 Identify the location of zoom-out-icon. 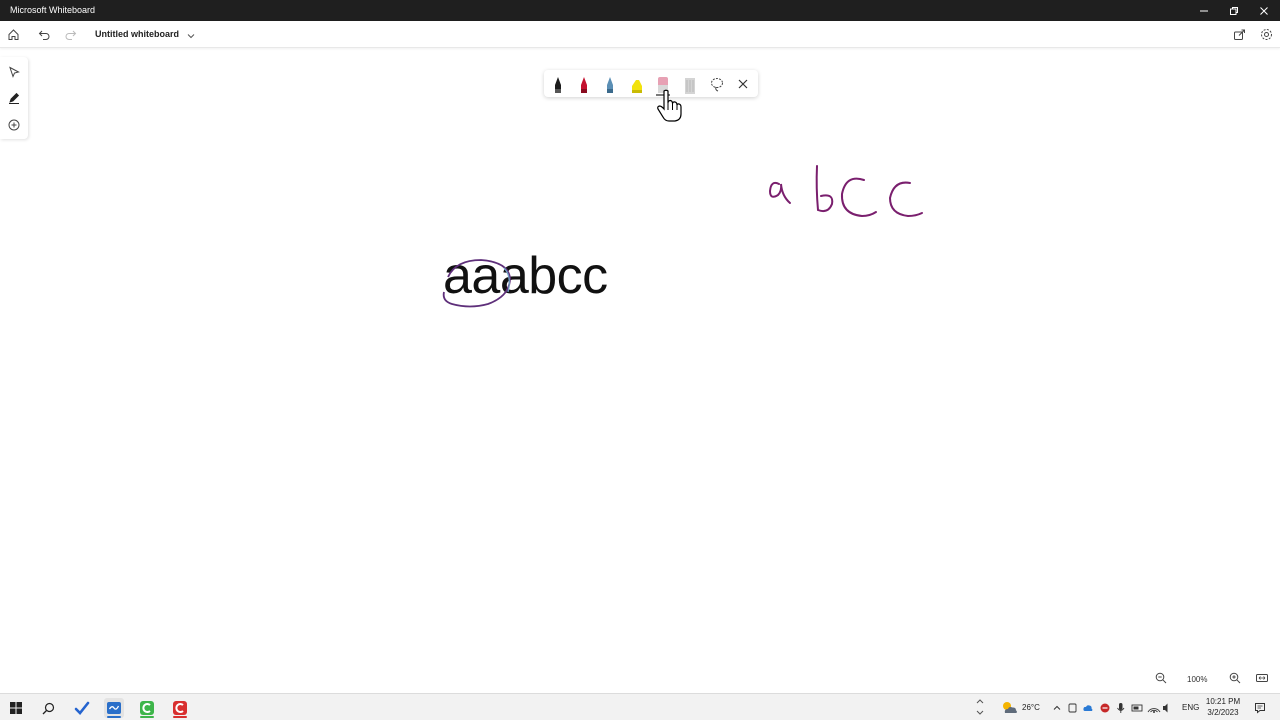
(1161, 678).